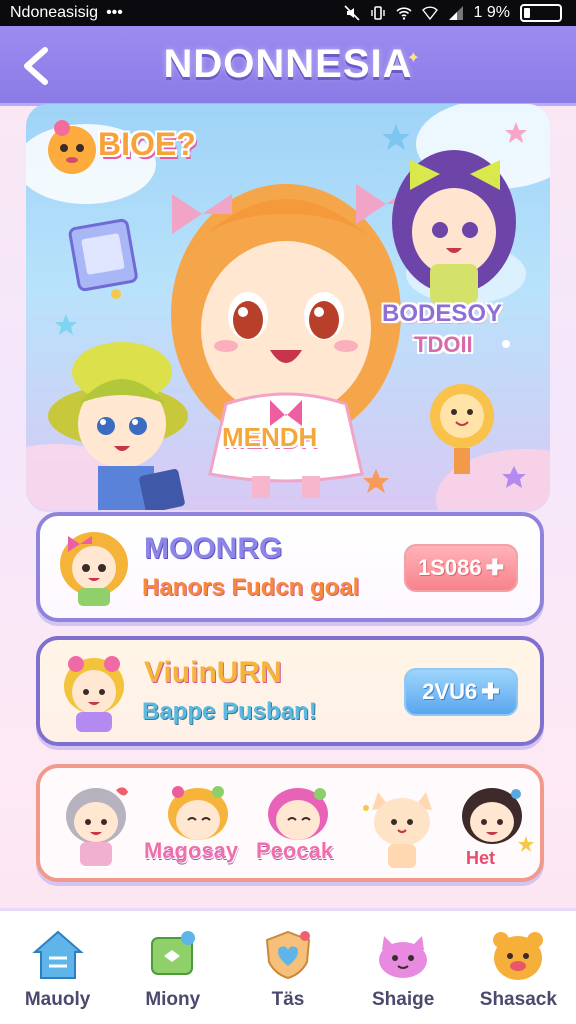  What do you see at coordinates (57, 999) in the screenshot?
I see `nav-label-1: Mauoly` at bounding box center [57, 999].